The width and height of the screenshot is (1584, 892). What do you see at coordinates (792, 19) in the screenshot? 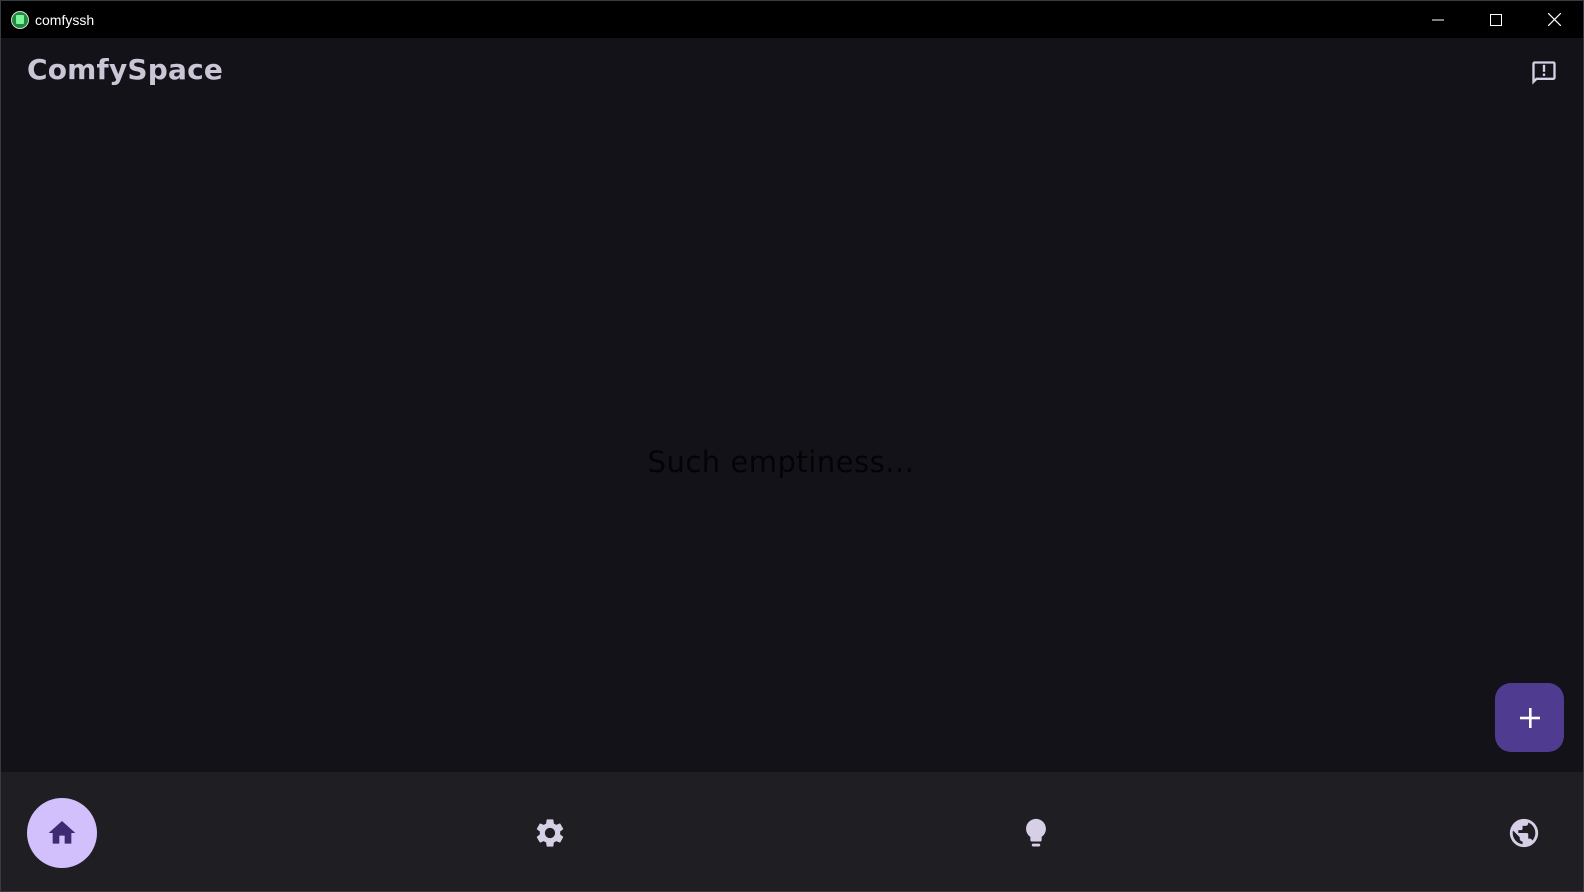
I see `window-titlebar: comfyssh` at bounding box center [792, 19].